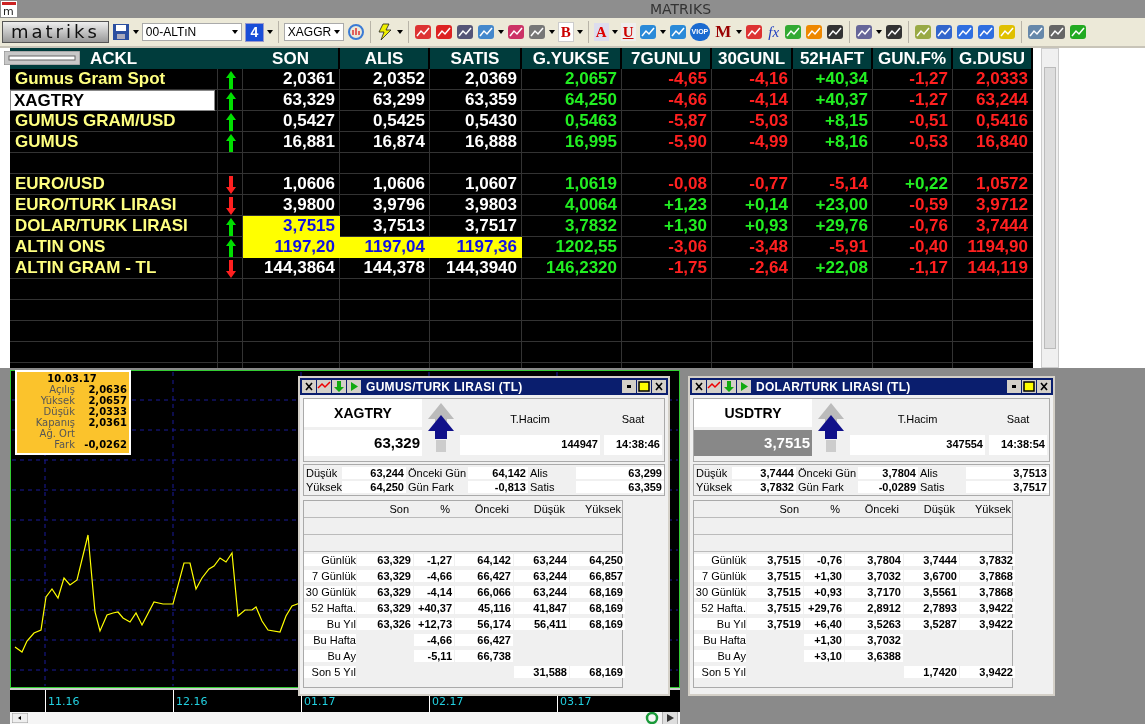 The image size is (1145, 724). What do you see at coordinates (774, 32) in the screenshot?
I see `toolbar-button: fx` at bounding box center [774, 32].